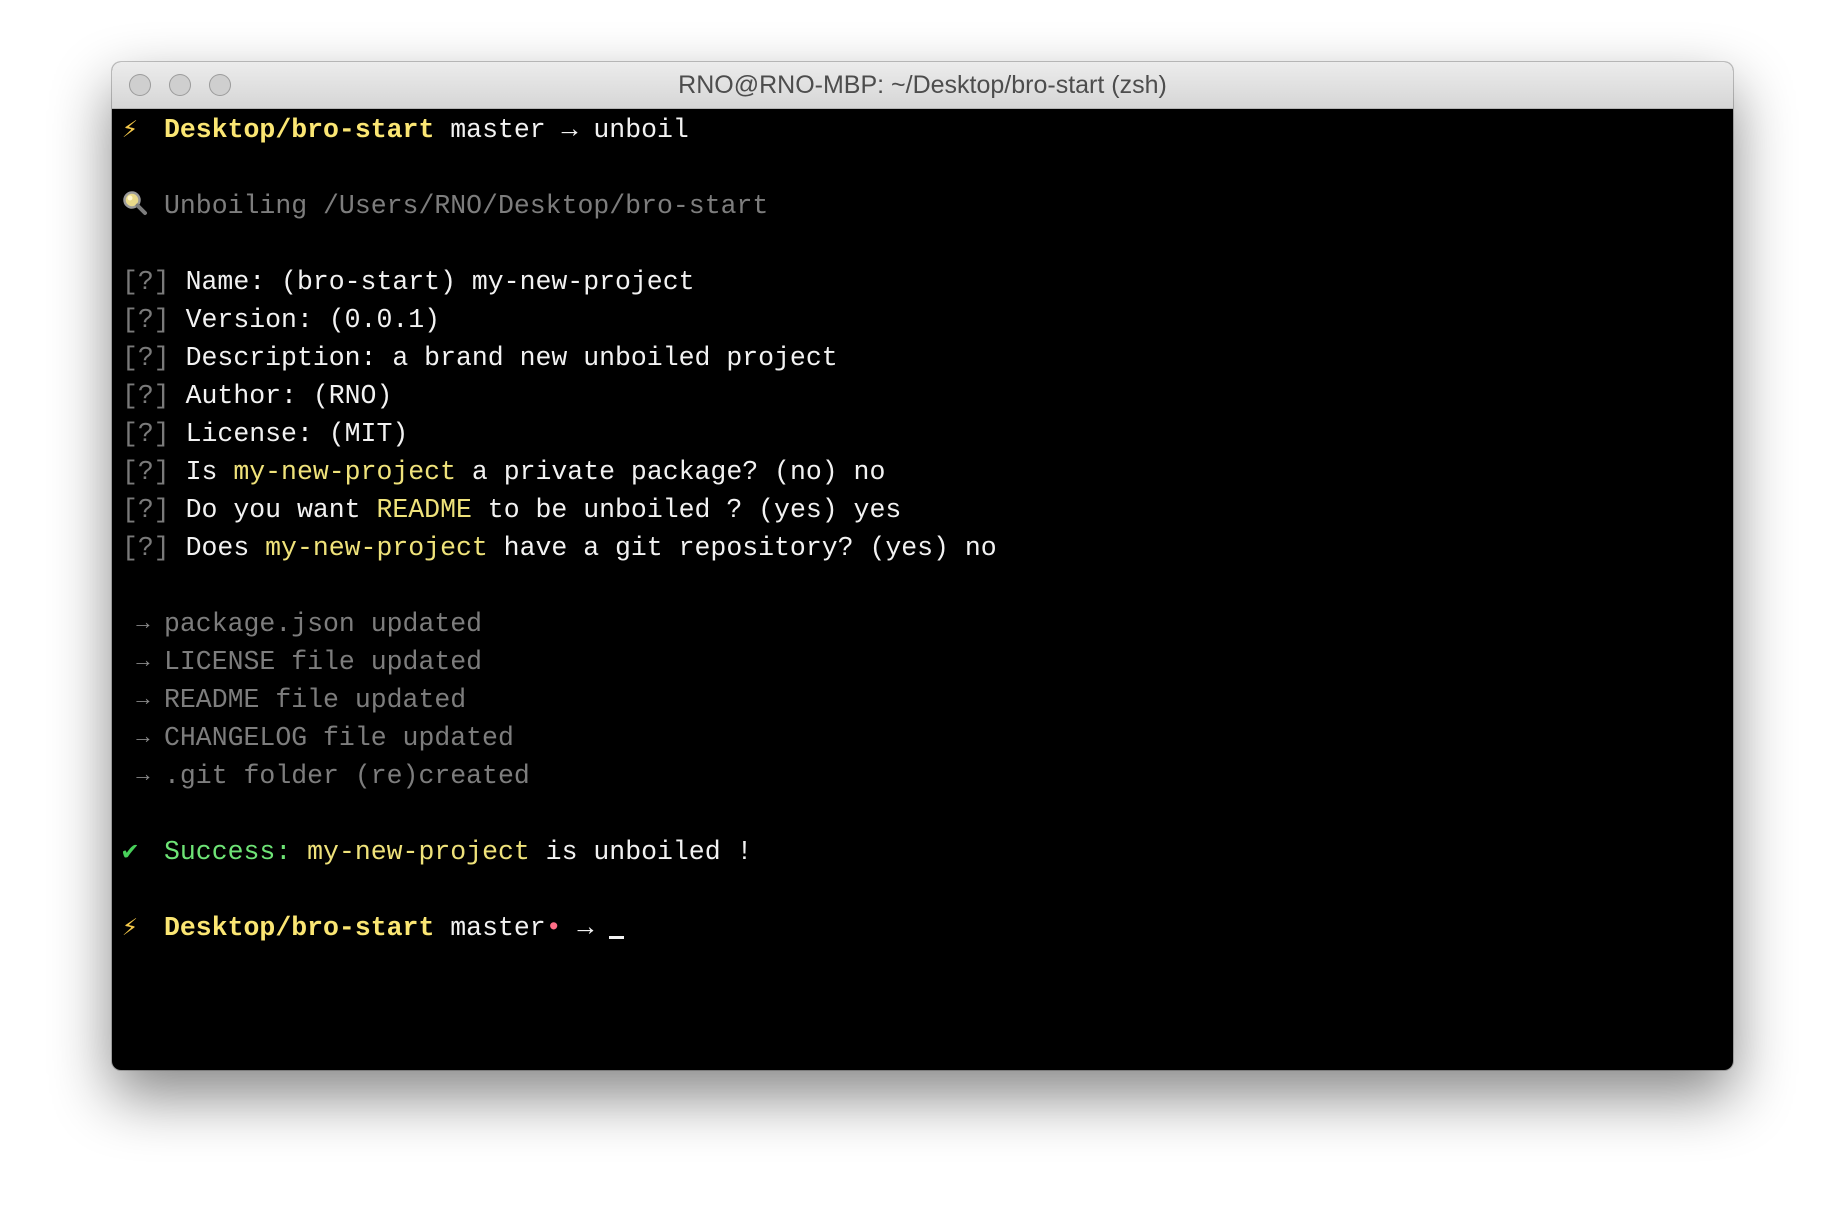  Describe the element at coordinates (927, 282) in the screenshot. I see `question-line: [?] Name: (bro-start) my-new-project` at that location.